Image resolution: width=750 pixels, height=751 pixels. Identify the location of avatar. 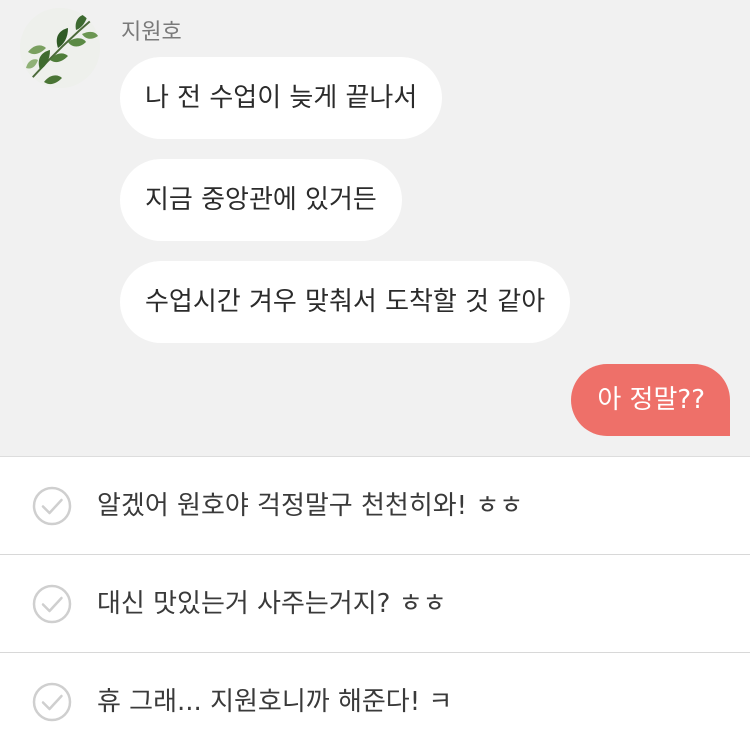
(60, 48).